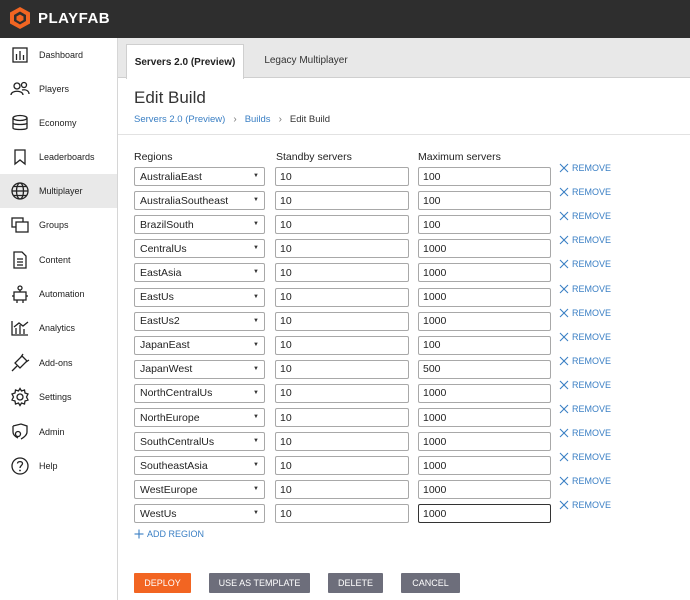 Image resolution: width=690 pixels, height=600 pixels. I want to click on region-select: EastUs2 ▼, so click(199, 321).